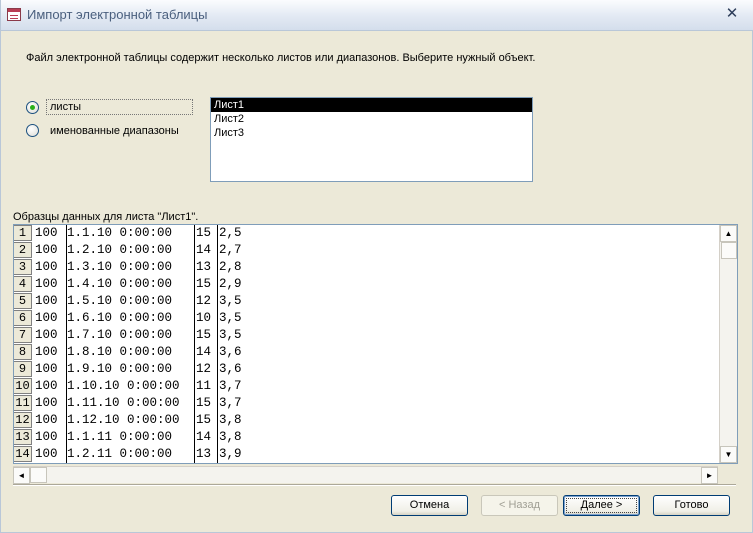 This screenshot has width=753, height=533. Describe the element at coordinates (204, 386) in the screenshot. I see `table-cell: 11` at that location.